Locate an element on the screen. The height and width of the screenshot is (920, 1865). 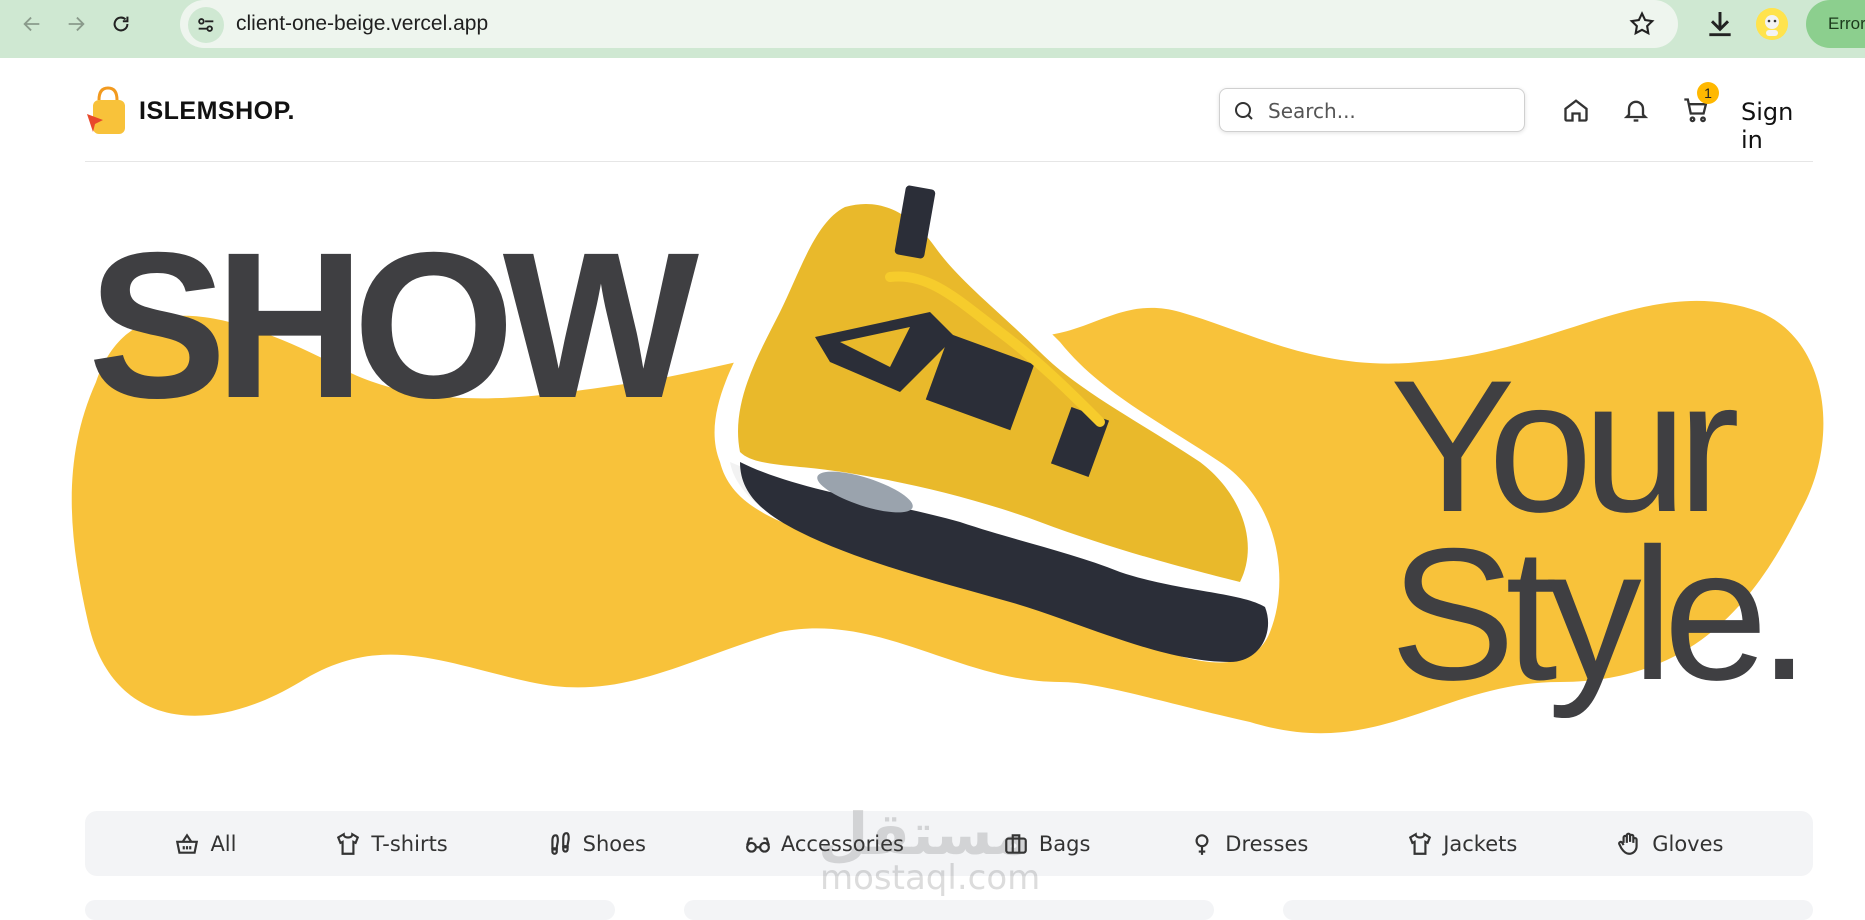
error-chip: Error is located at coordinates (1835, 24).